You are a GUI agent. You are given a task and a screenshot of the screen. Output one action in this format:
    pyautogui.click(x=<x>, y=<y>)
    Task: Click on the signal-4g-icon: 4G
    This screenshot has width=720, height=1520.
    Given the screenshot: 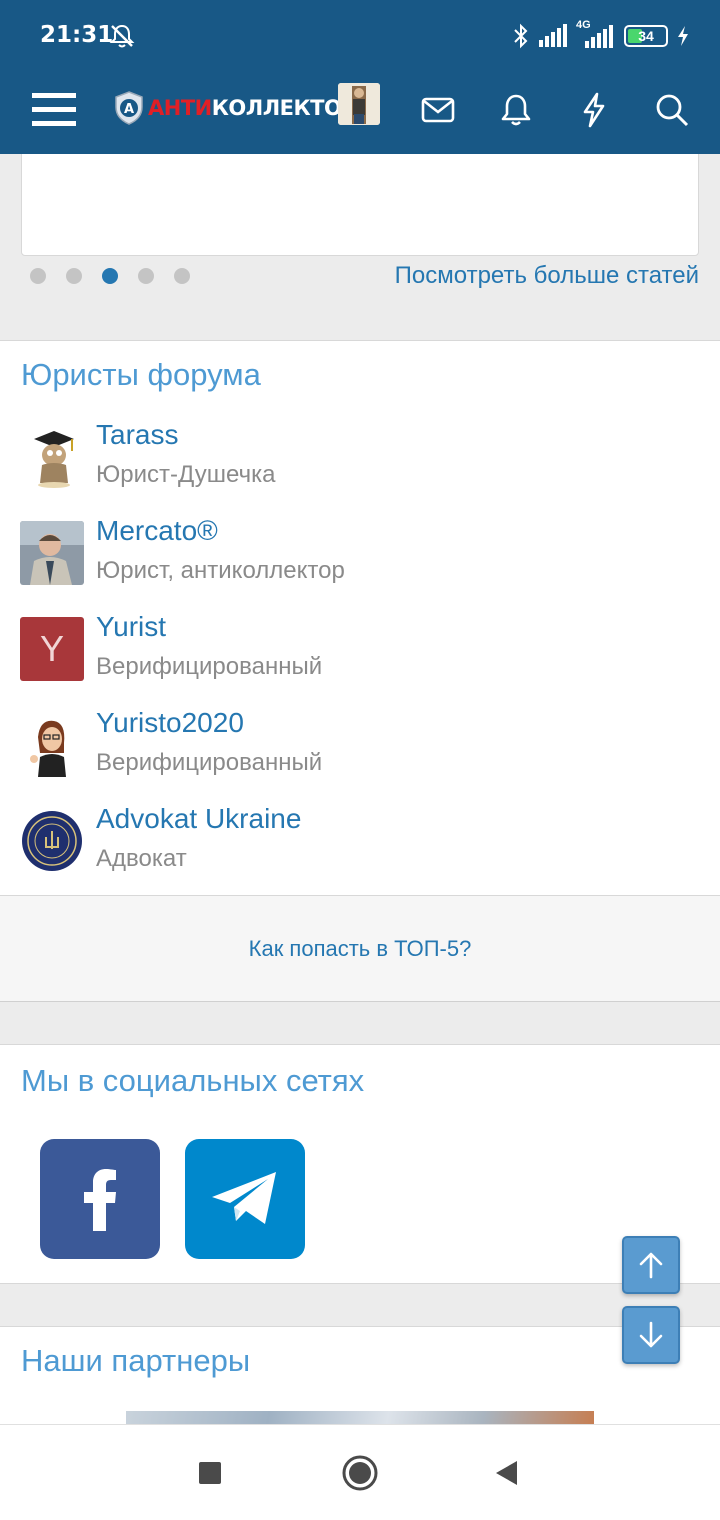 What is the action you would take?
    pyautogui.click(x=596, y=34)
    